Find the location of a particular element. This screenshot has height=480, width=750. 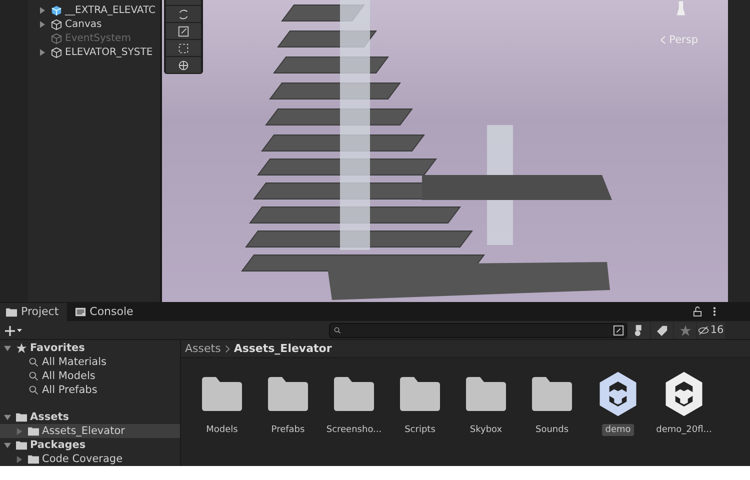

transform-tool-icon is located at coordinates (183, 65).